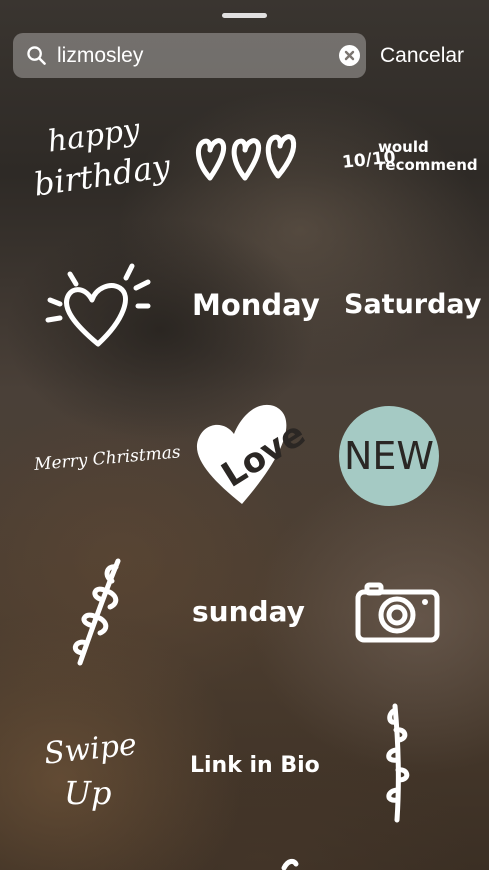  What do you see at coordinates (244, 15) in the screenshot?
I see `drag-handle` at bounding box center [244, 15].